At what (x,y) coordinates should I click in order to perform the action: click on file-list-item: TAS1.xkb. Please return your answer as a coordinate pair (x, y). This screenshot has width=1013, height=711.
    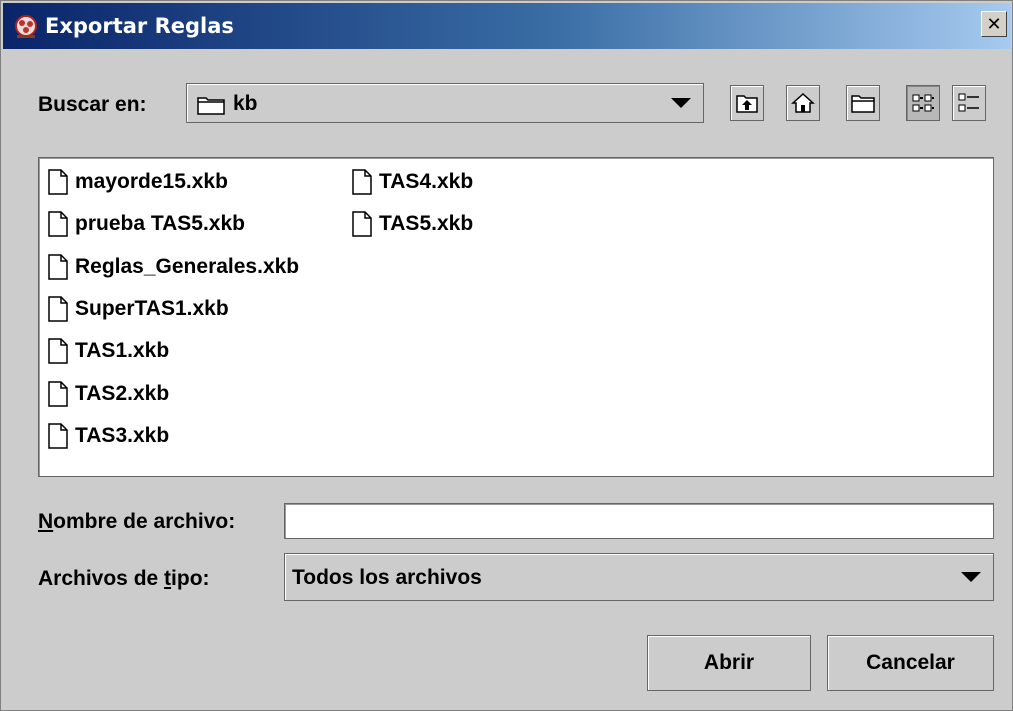
    Looking at the image, I should click on (108, 351).